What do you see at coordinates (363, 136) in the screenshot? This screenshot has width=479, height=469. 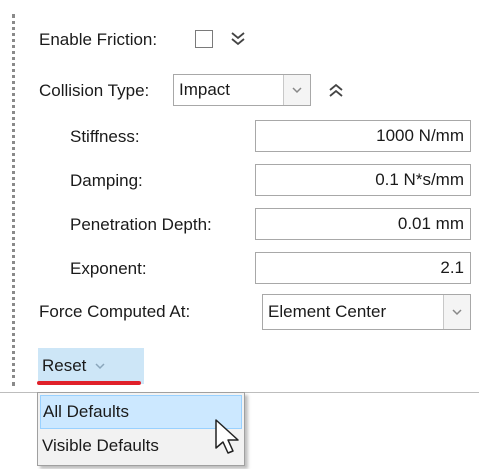 I see `stiffness-field: 1000 N/mm` at bounding box center [363, 136].